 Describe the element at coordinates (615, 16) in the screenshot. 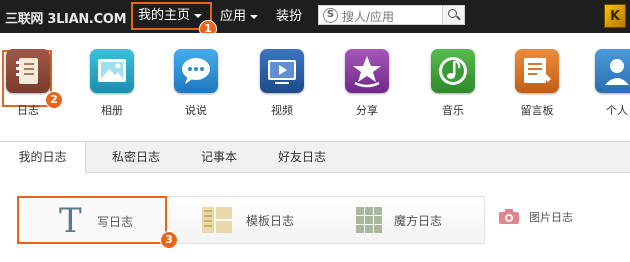

I see `avatar: K` at that location.